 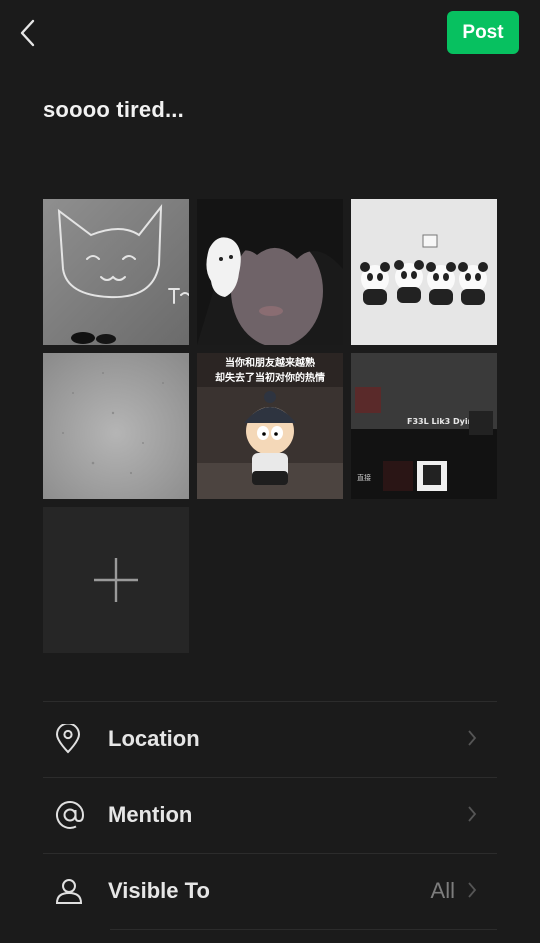 I want to click on location-option: Location, so click(x=270, y=739).